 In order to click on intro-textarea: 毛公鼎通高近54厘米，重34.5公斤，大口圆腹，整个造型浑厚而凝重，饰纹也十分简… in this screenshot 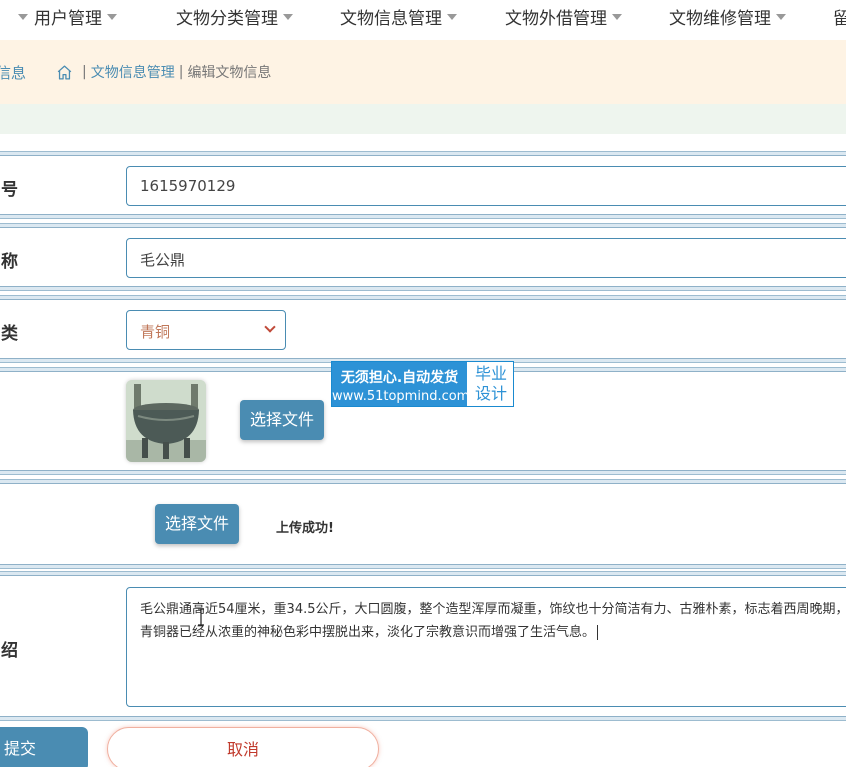, I will do `click(486, 647)`.